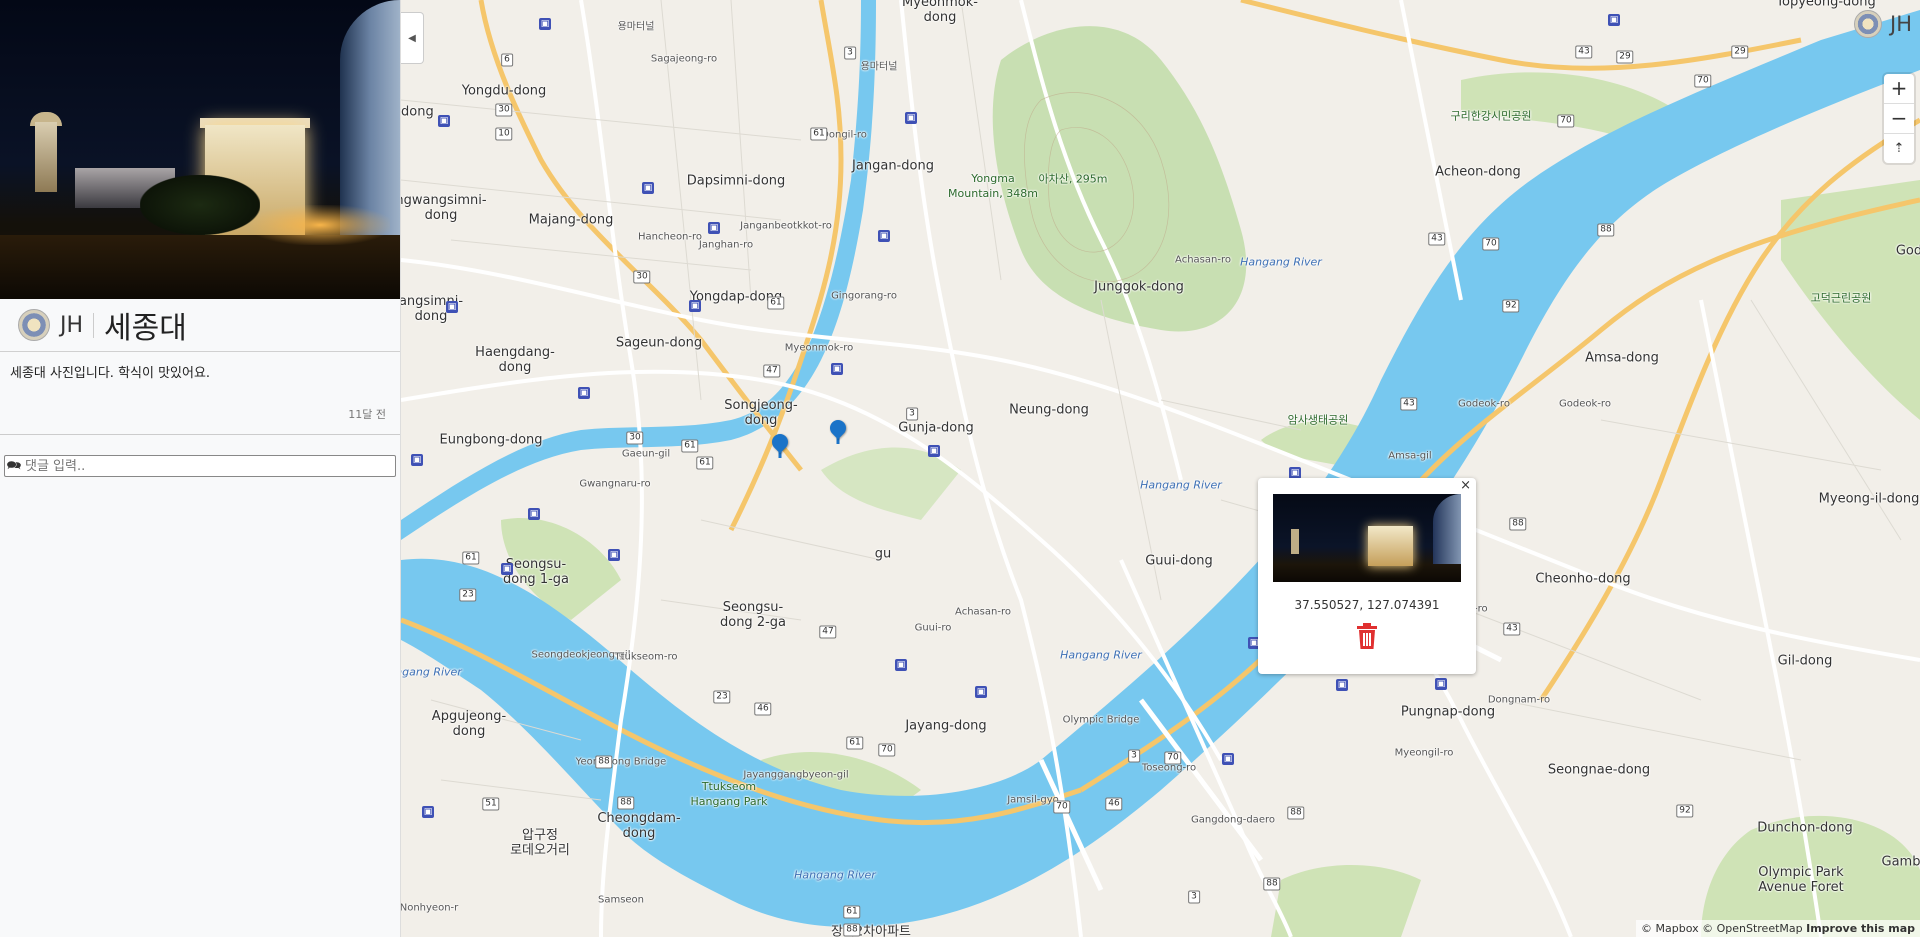  I want to click on map-label: Janghan-ro, so click(726, 245).